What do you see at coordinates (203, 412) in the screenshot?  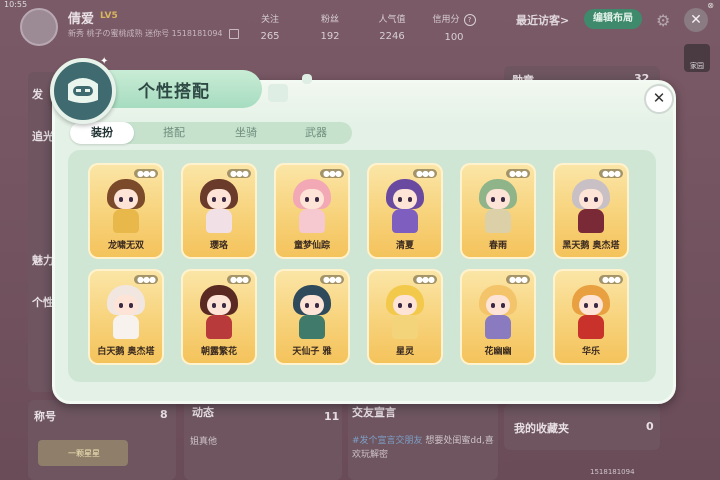 I see `dynamics-label: 动态` at bounding box center [203, 412].